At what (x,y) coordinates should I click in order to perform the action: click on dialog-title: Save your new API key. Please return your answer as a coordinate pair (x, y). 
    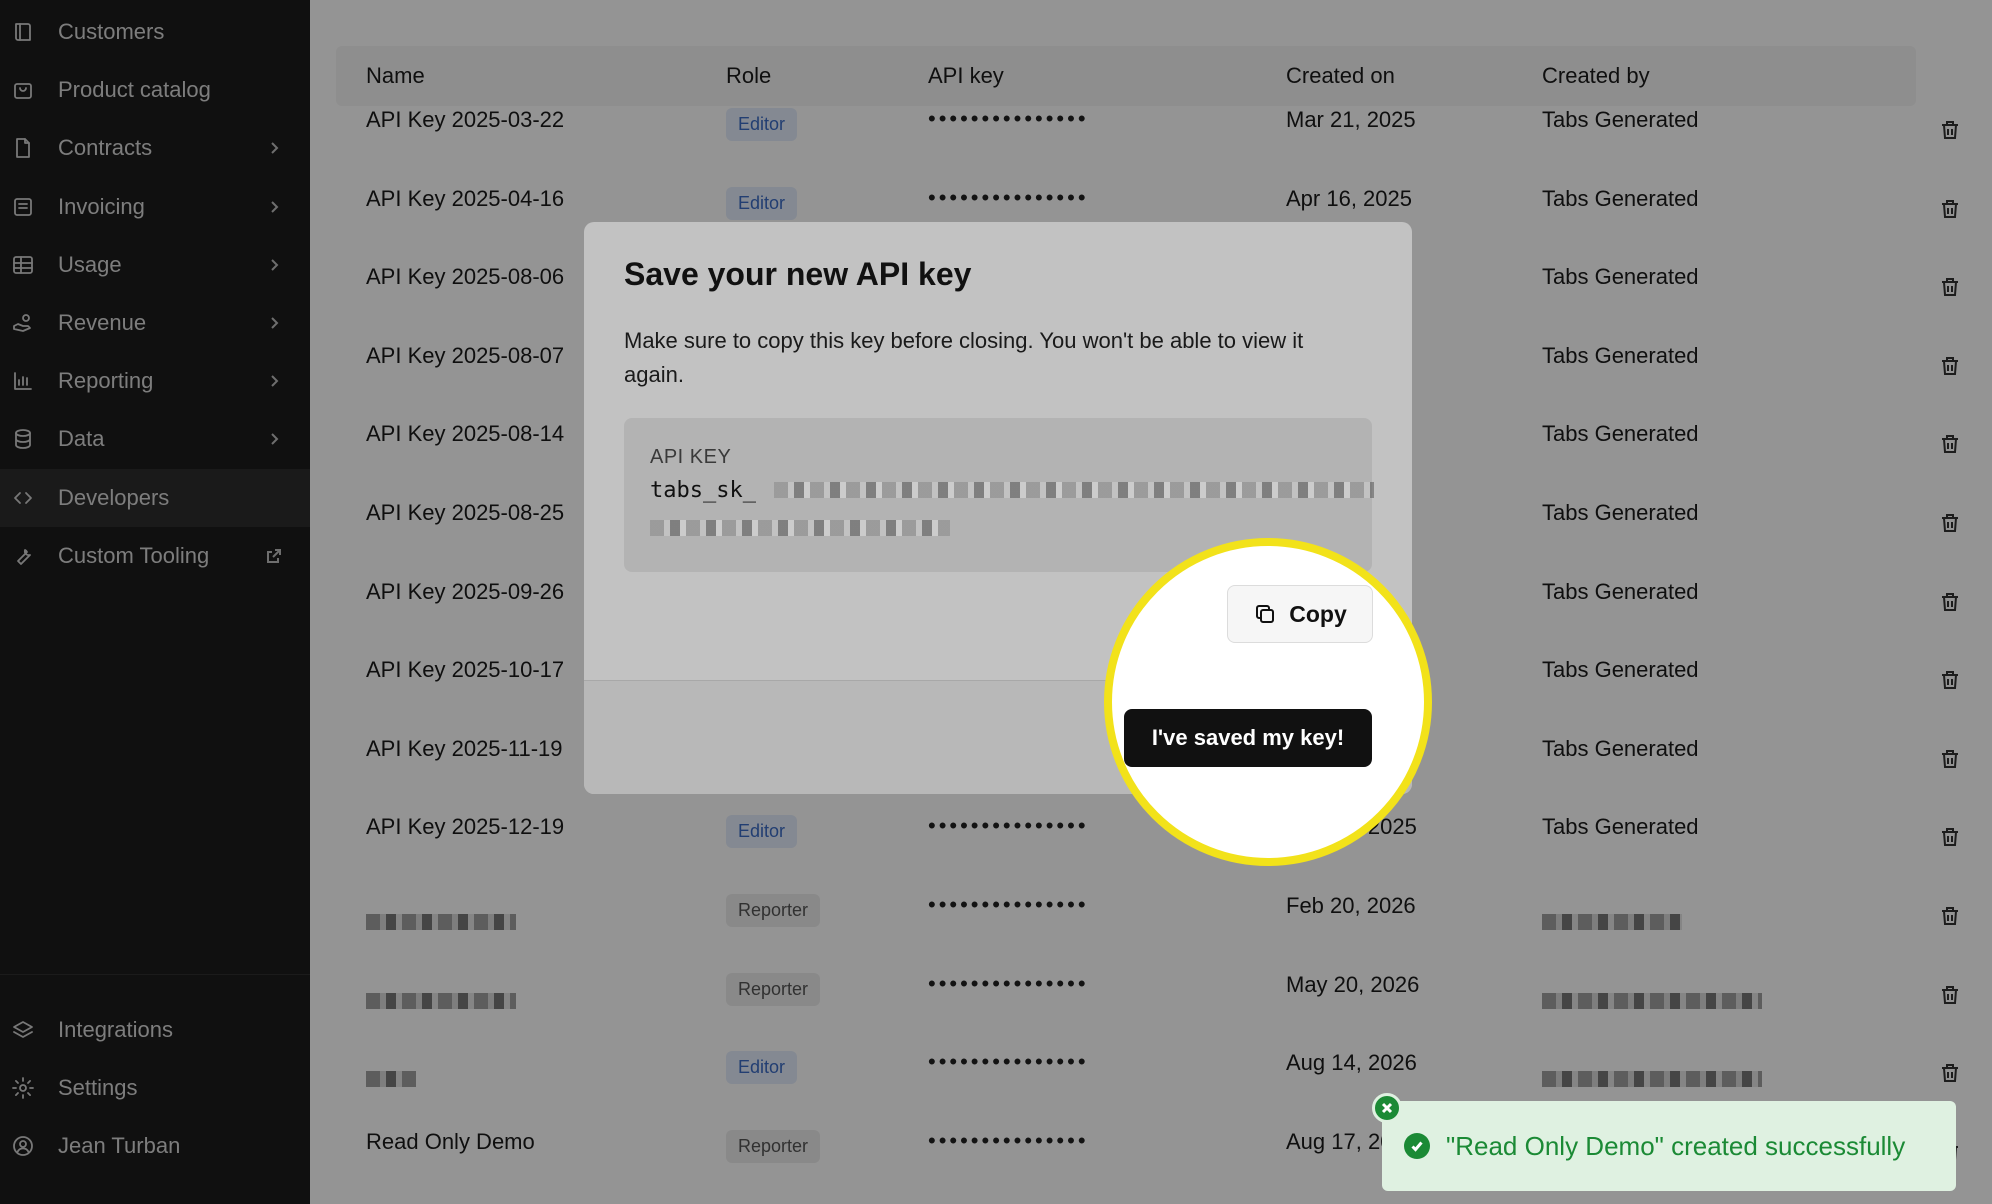
    Looking at the image, I should click on (798, 274).